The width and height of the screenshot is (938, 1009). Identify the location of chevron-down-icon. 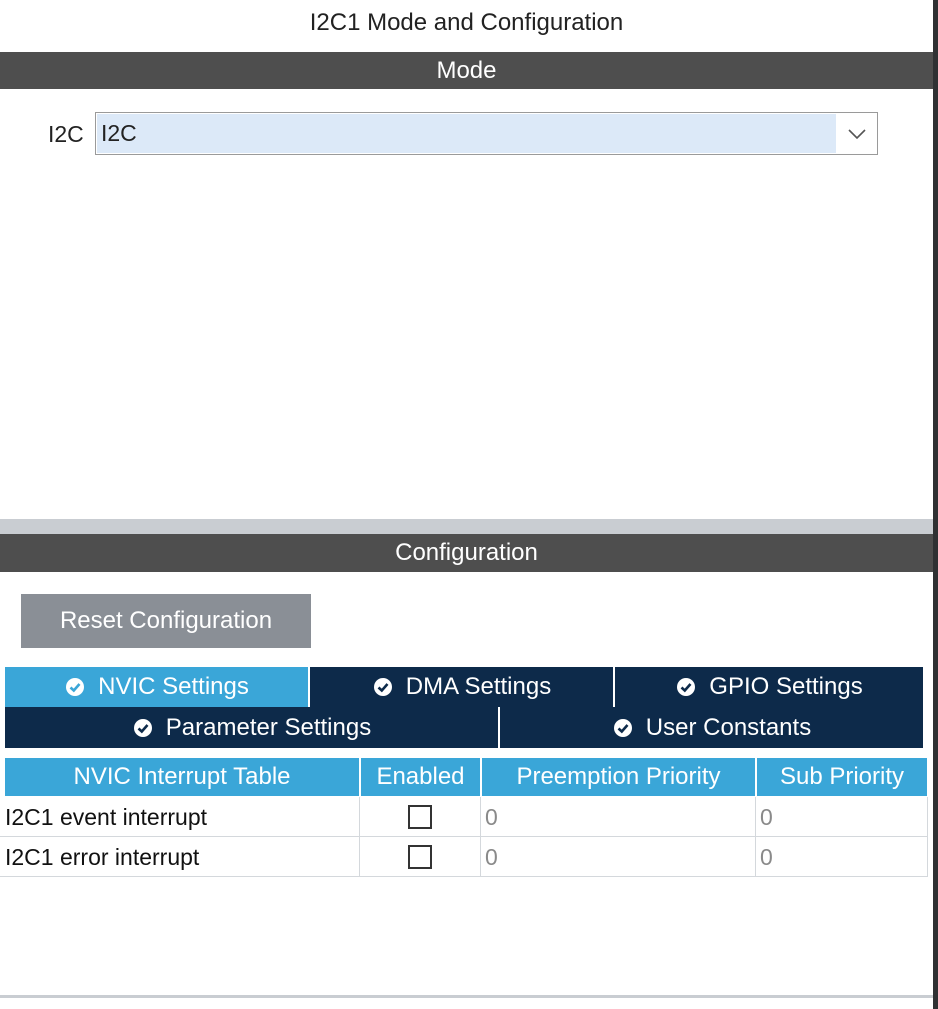
(856, 133).